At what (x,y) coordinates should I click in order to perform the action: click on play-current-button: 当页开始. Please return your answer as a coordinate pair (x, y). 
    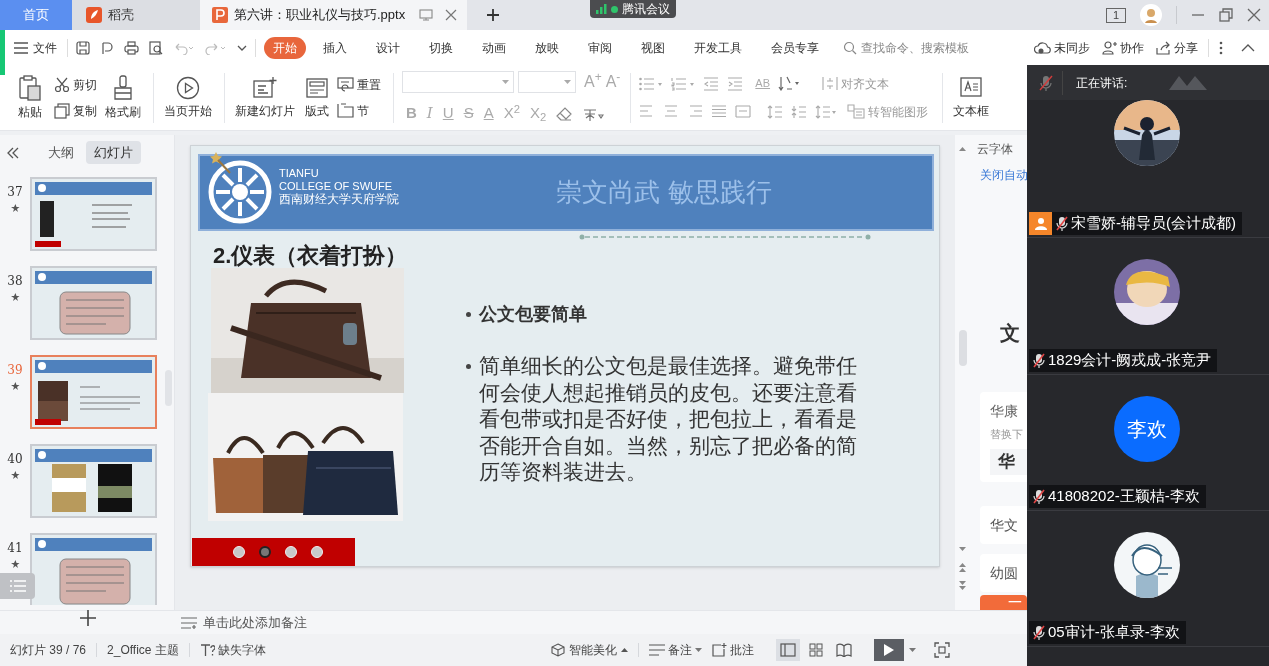
    Looking at the image, I should click on (188, 97).